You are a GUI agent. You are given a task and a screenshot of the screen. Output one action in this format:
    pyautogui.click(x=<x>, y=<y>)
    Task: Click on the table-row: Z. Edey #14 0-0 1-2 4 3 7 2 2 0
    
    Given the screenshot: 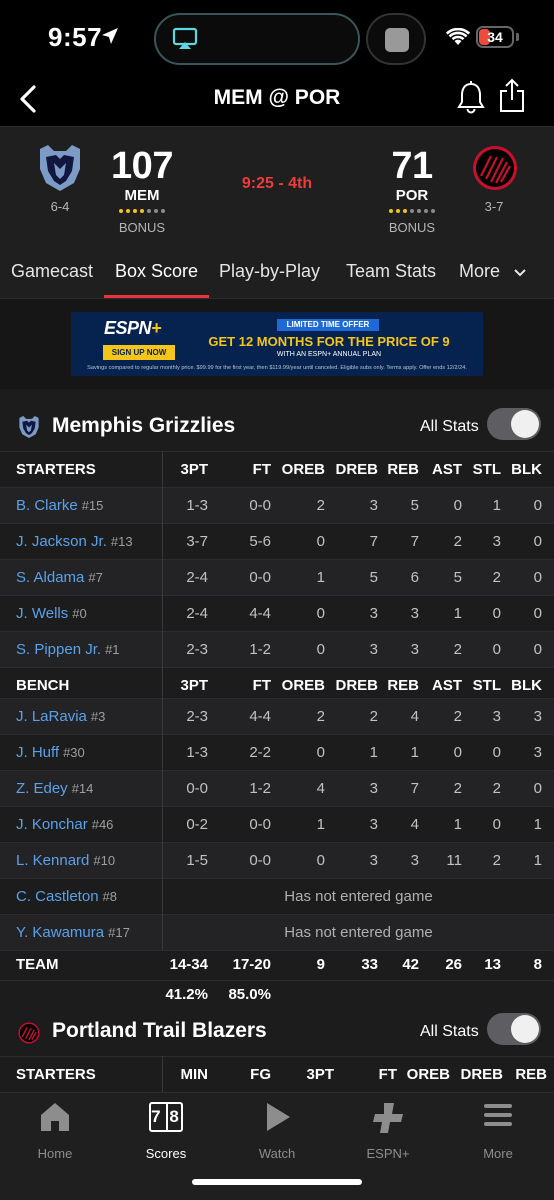 What is the action you would take?
    pyautogui.click(x=277, y=788)
    